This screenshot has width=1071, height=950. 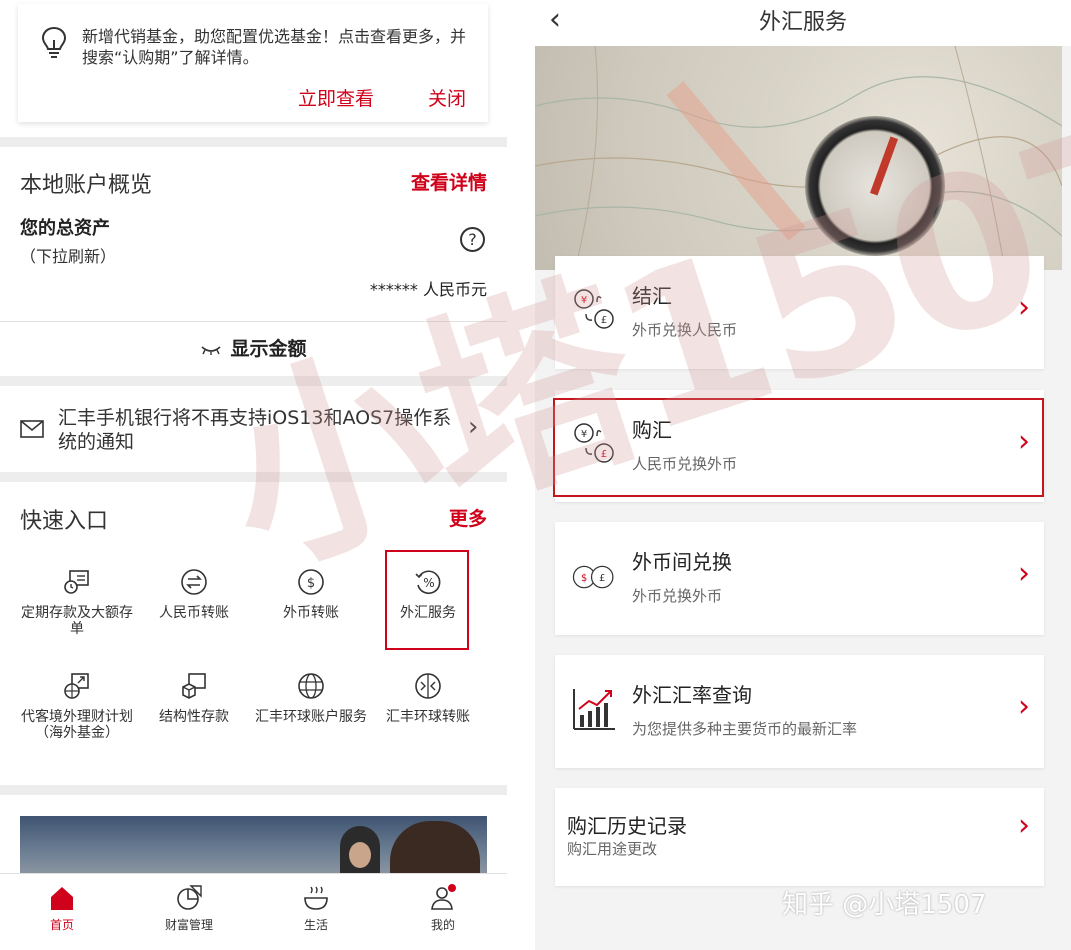 I want to click on rider-face, so click(x=360, y=855).